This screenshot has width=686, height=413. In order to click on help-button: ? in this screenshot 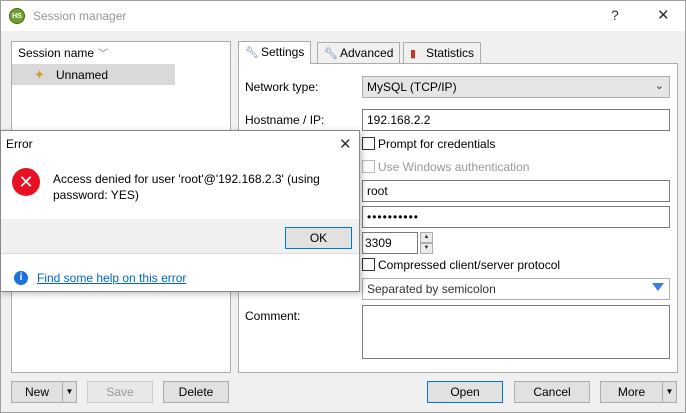, I will do `click(615, 15)`.